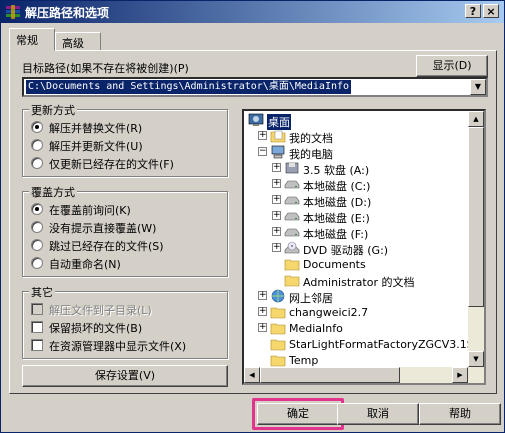 This screenshot has width=505, height=433. Describe the element at coordinates (111, 164) in the screenshot. I see `option-label: 仅更新已经存在的文件(F)` at that location.